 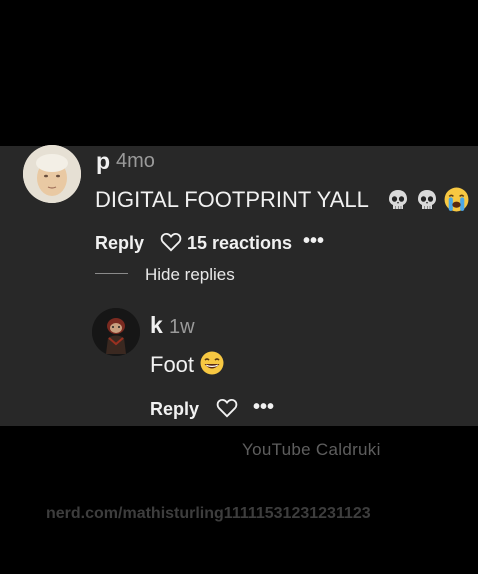 I want to click on face-icon, so click(x=52, y=174).